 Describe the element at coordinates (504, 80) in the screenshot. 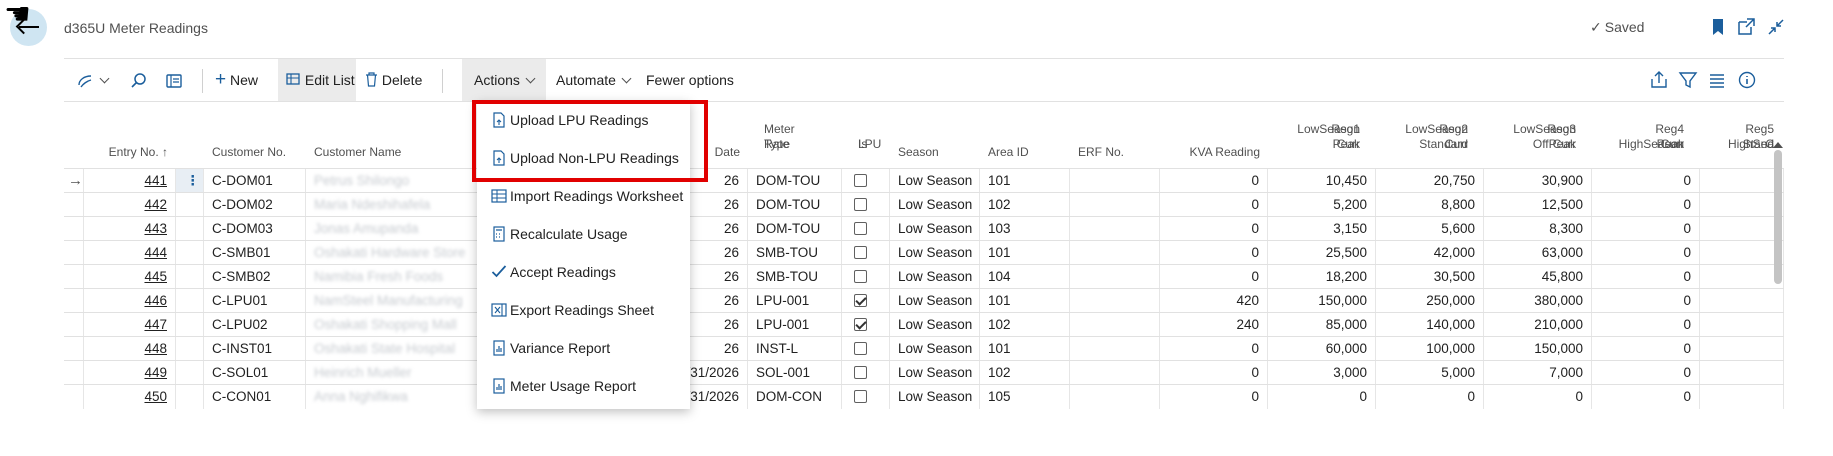

I see `actions-menu-button: Actions` at that location.